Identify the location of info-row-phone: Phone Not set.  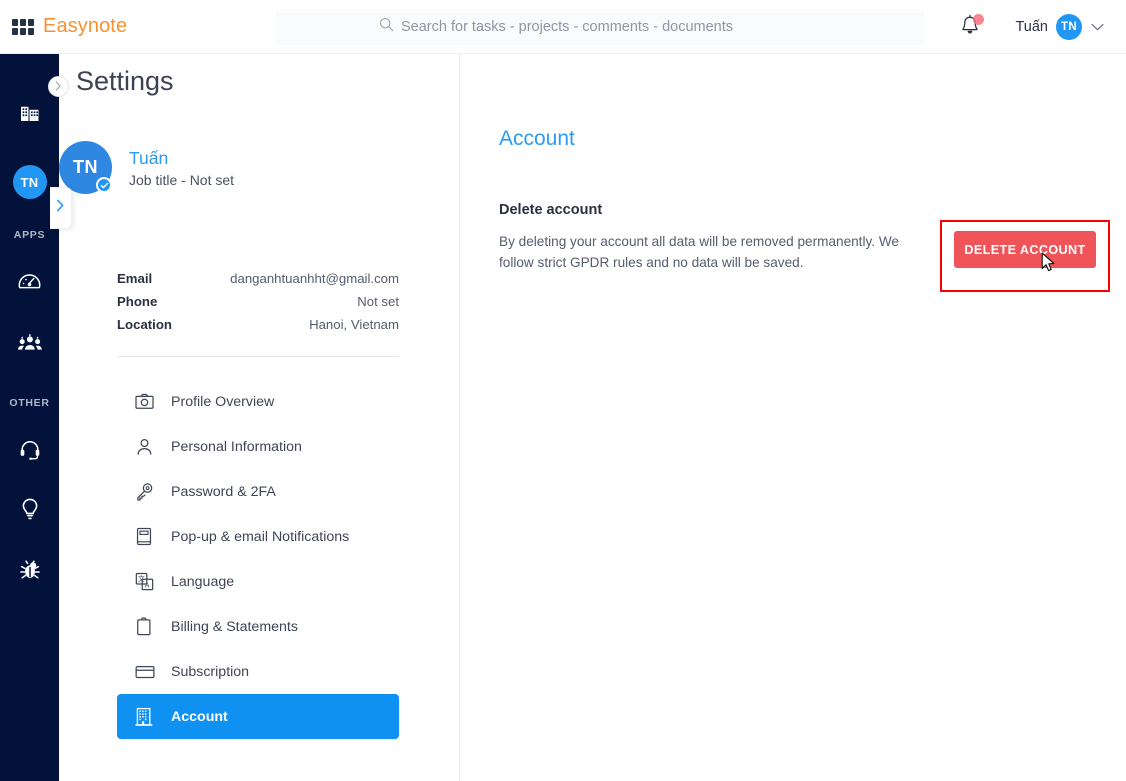
(258, 301).